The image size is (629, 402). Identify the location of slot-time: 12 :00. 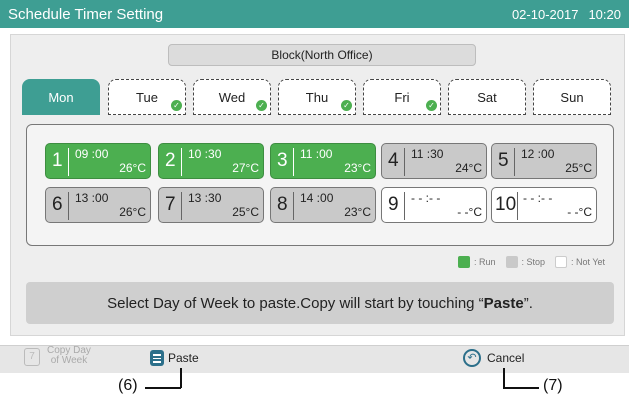
(538, 154).